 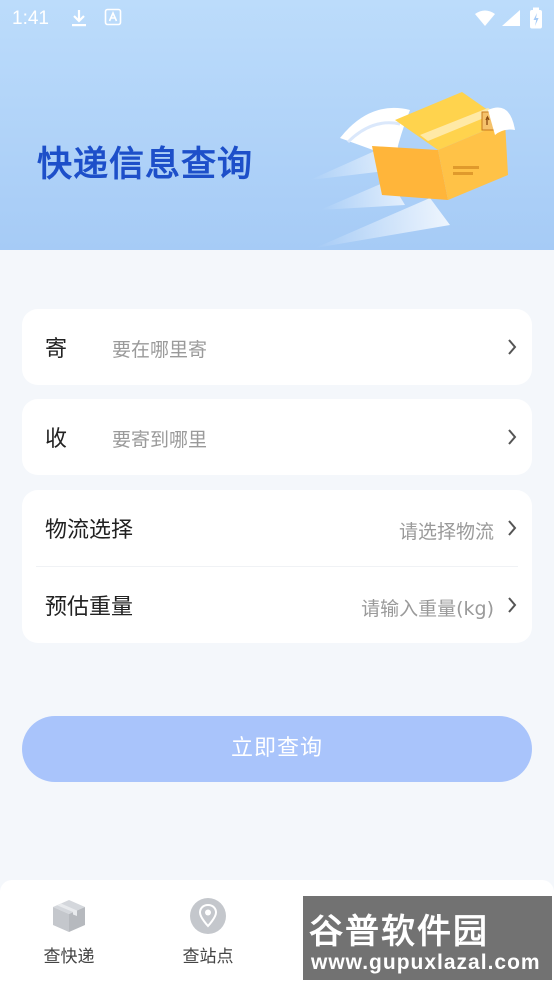 What do you see at coordinates (415, 165) in the screenshot?
I see `winged-parcel-illustration` at bounding box center [415, 165].